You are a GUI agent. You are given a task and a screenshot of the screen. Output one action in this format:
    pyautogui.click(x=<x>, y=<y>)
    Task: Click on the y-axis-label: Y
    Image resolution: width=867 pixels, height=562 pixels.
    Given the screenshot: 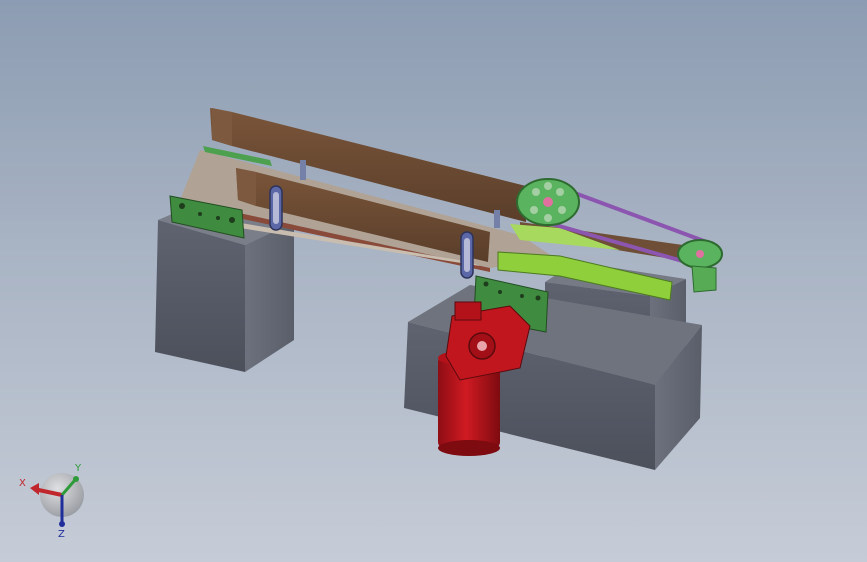 What is the action you would take?
    pyautogui.click(x=78, y=468)
    